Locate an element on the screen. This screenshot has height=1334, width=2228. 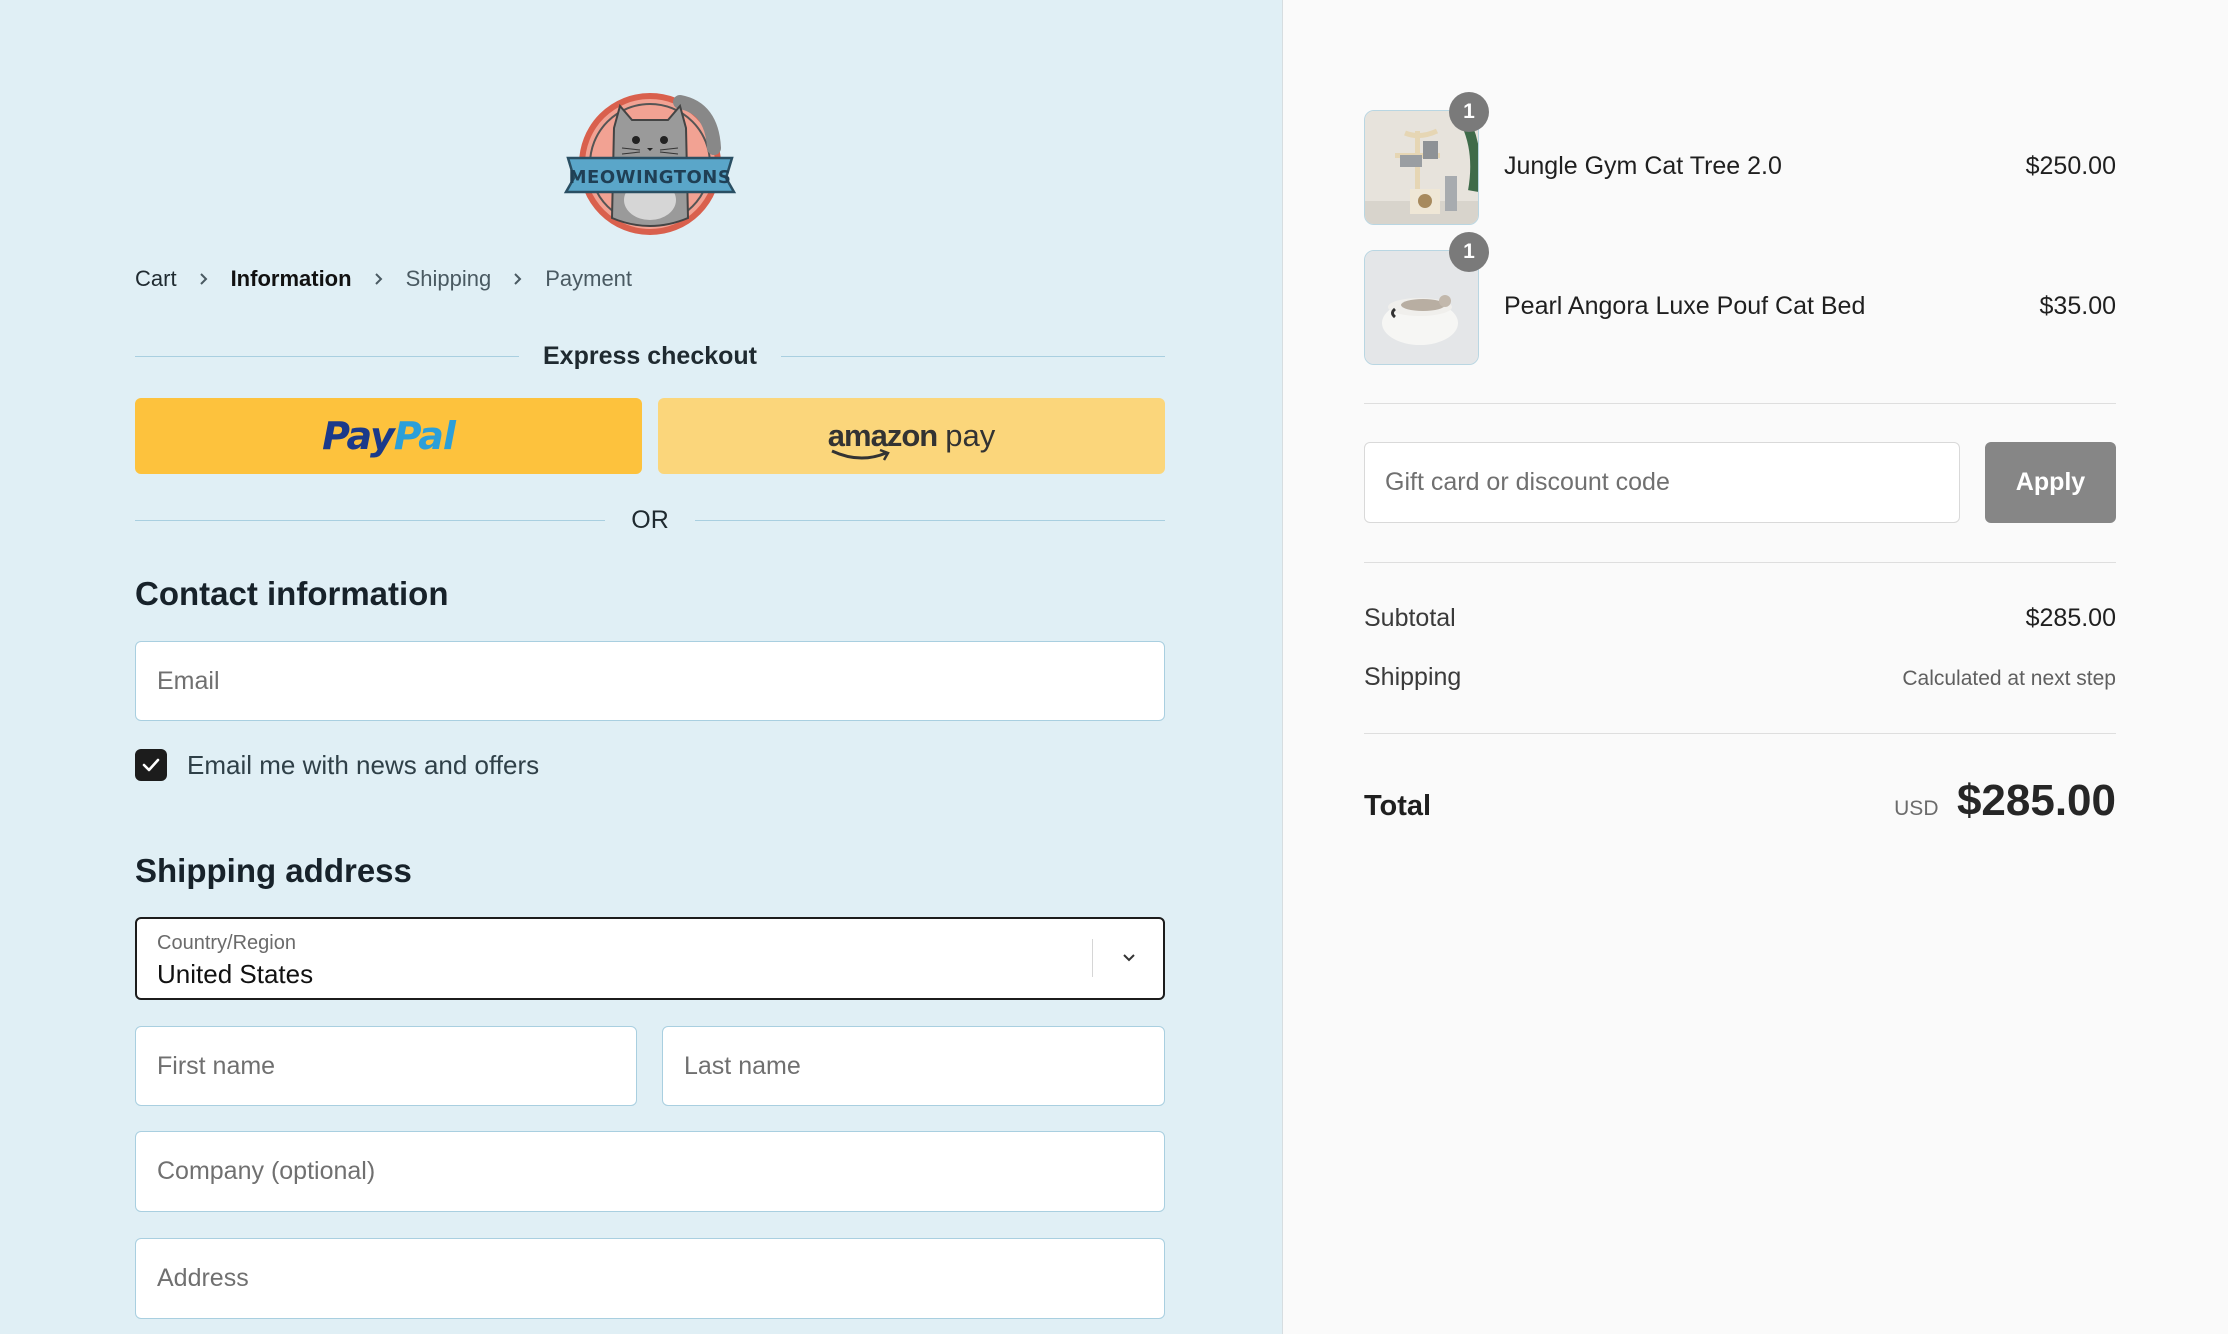
discount-code-input is located at coordinates (1672, 482).